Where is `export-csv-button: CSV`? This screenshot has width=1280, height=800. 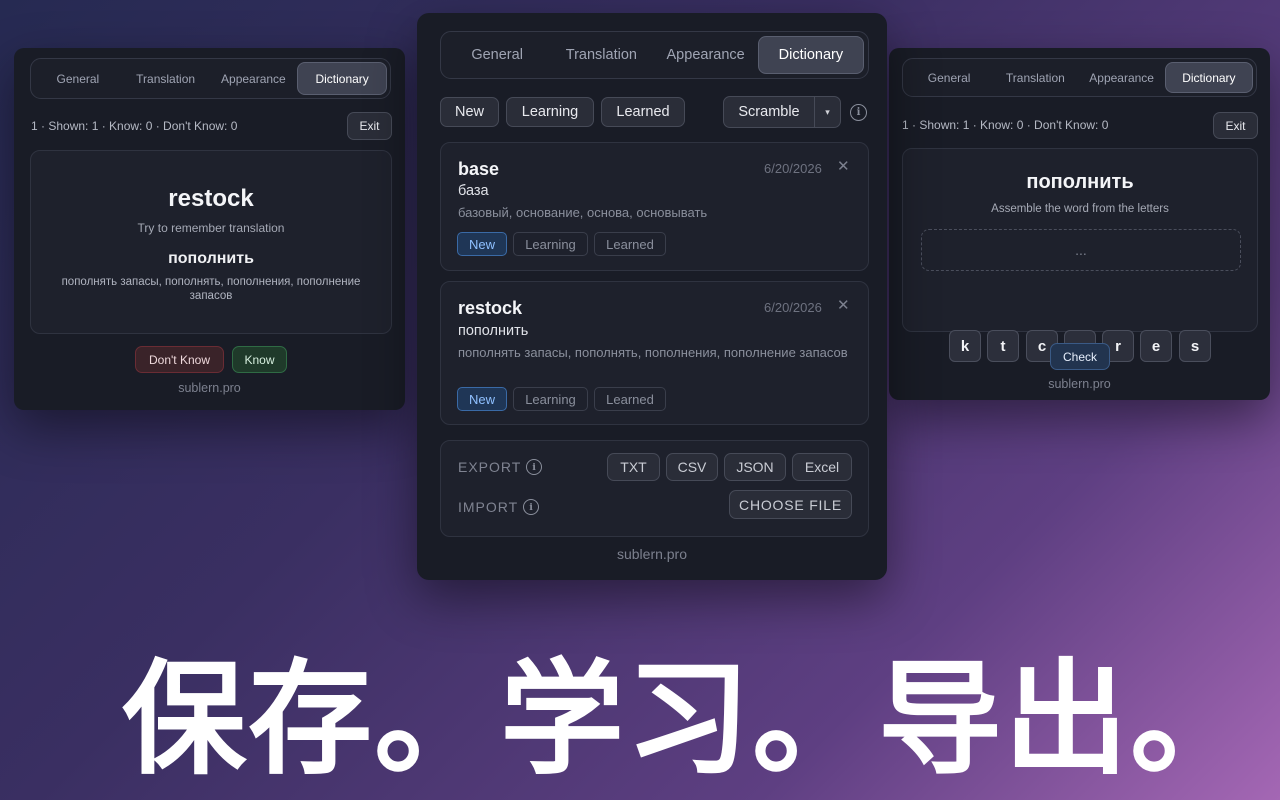 export-csv-button: CSV is located at coordinates (692, 467).